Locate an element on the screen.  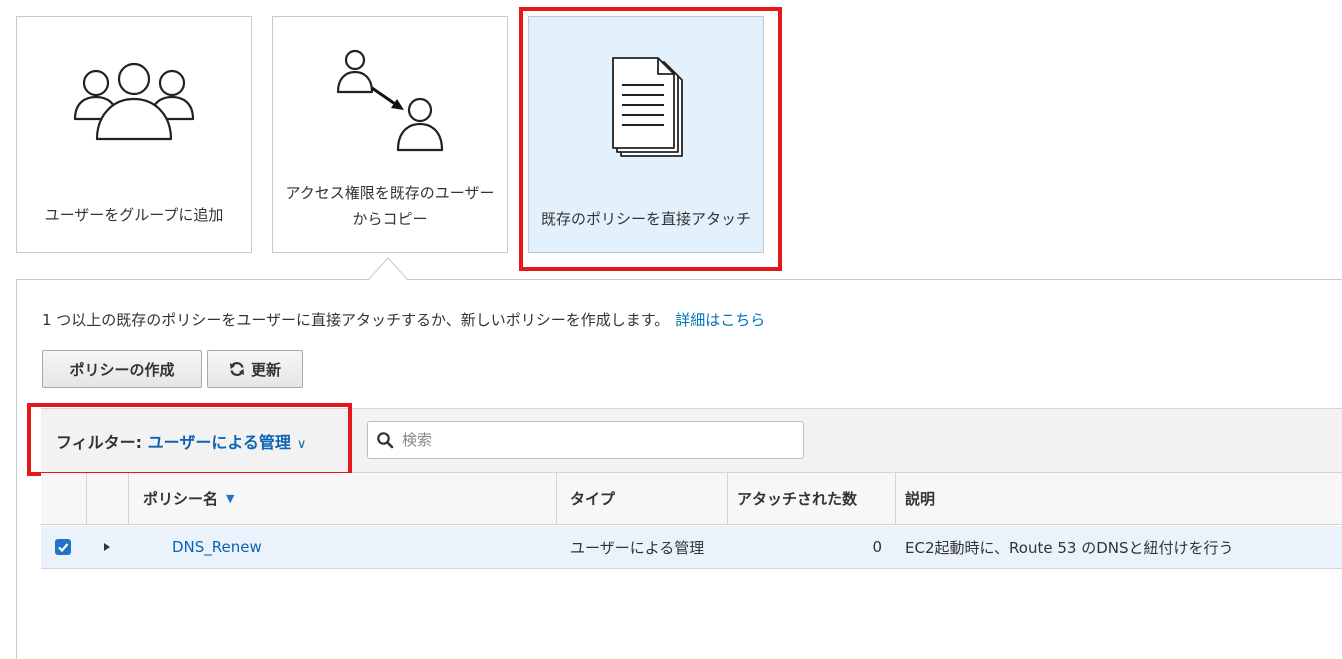
policy-type-cell: ユーザーによる管理 is located at coordinates (637, 547).